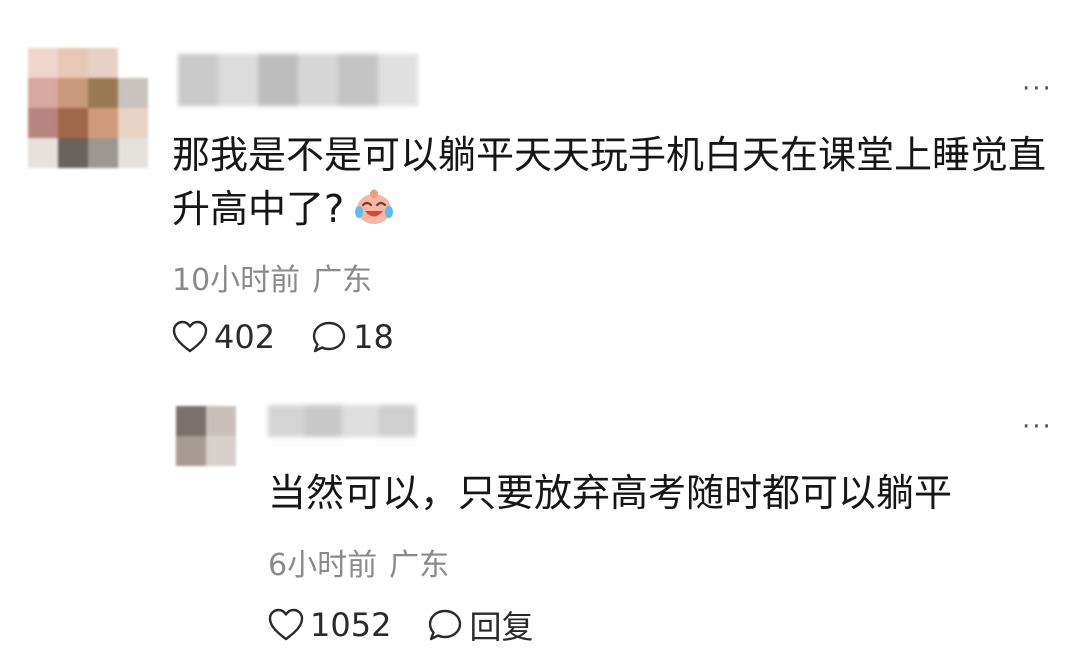 The width and height of the screenshot is (1080, 648). What do you see at coordinates (1037, 89) in the screenshot?
I see `more-options-icon: ···` at bounding box center [1037, 89].